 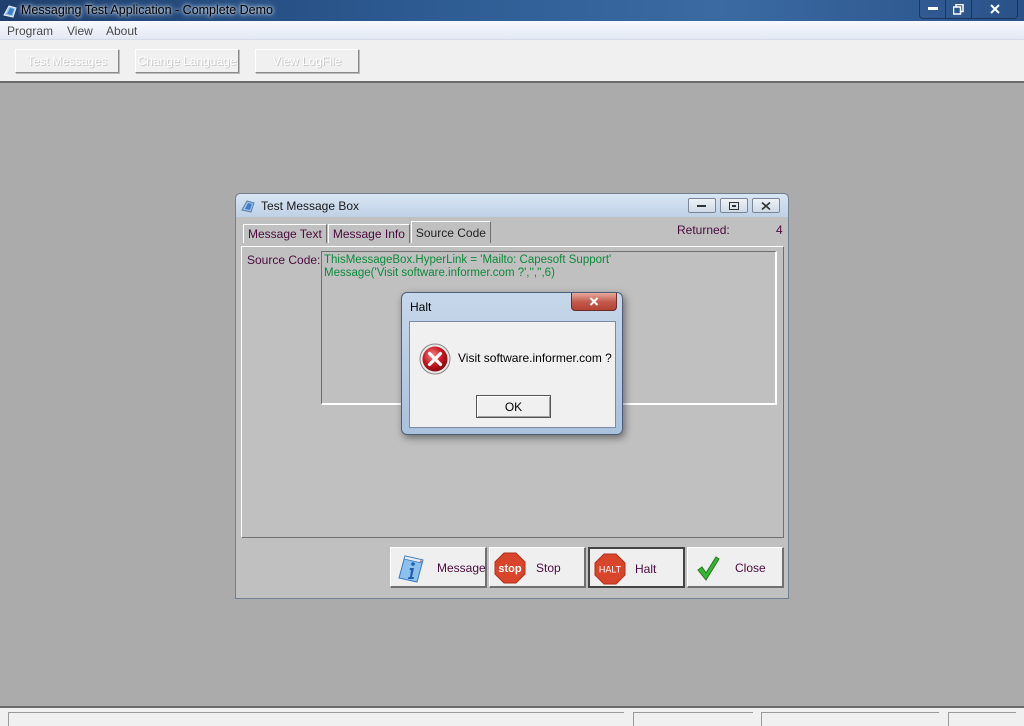 I want to click on inner-minimize-button, so click(x=702, y=205).